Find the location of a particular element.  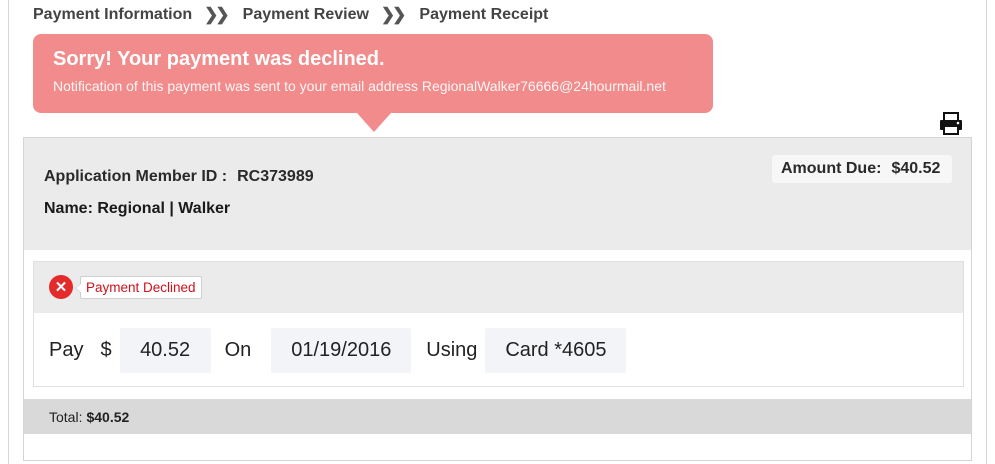

currency-symbol: $ is located at coordinates (106, 350).